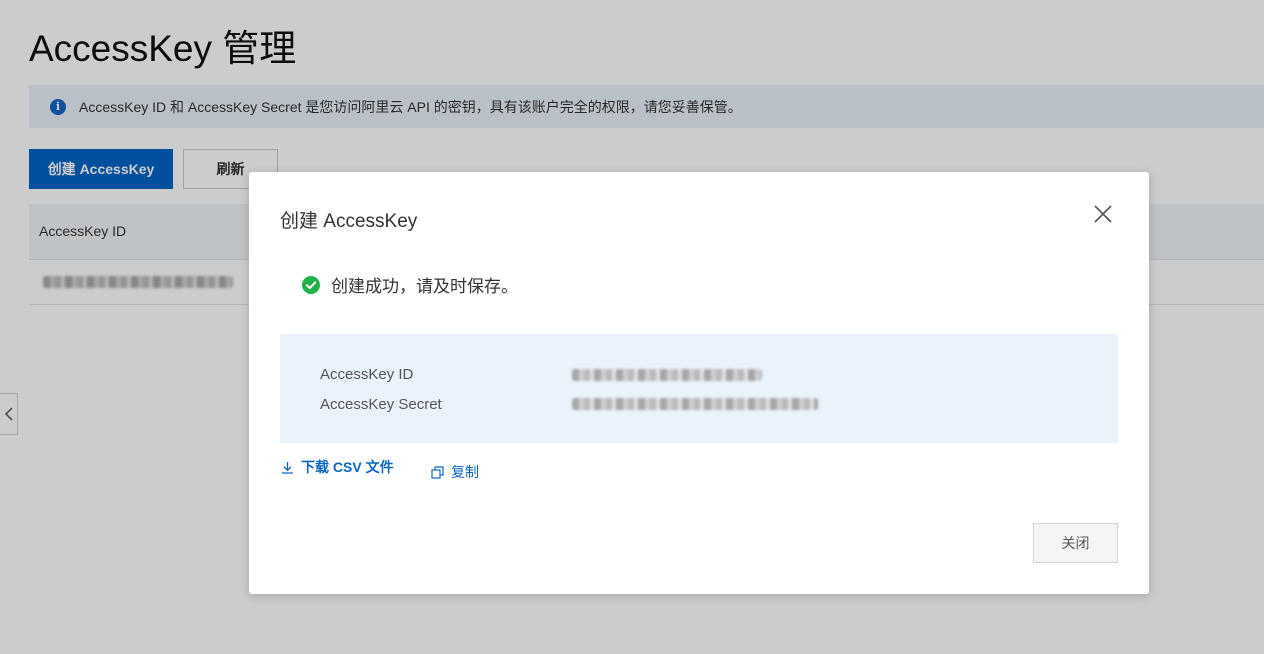 The width and height of the screenshot is (1264, 654). What do you see at coordinates (695, 404) in the screenshot?
I see `redacted-accesskey-secret-value` at bounding box center [695, 404].